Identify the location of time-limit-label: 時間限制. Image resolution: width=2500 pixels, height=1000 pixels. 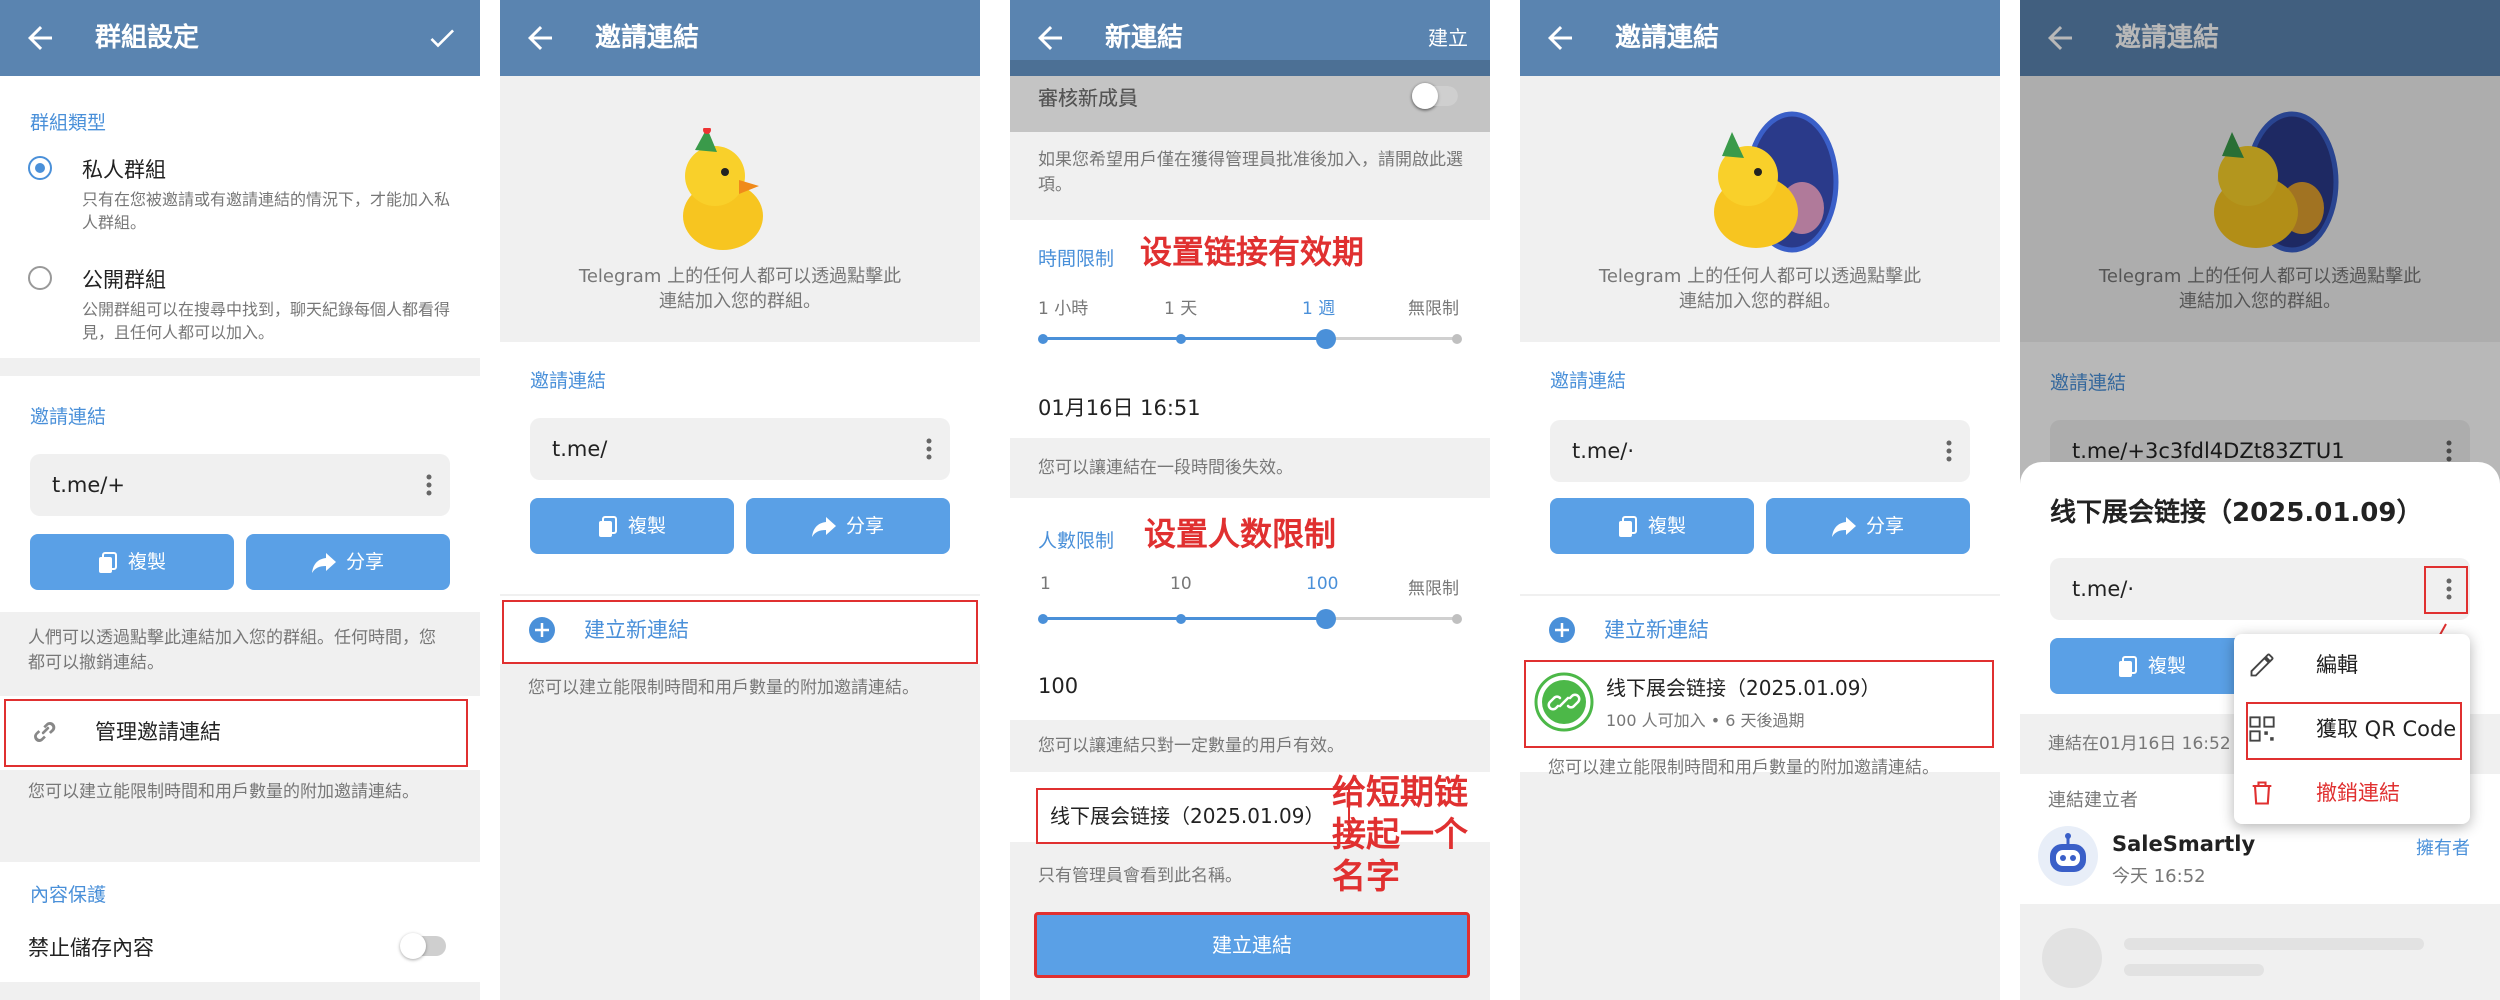
(1076, 259).